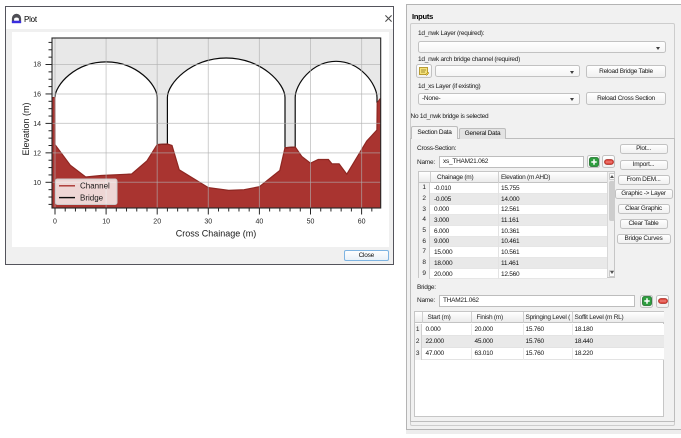  What do you see at coordinates (37, 153) in the screenshot?
I see `svg-text: 12` at bounding box center [37, 153].